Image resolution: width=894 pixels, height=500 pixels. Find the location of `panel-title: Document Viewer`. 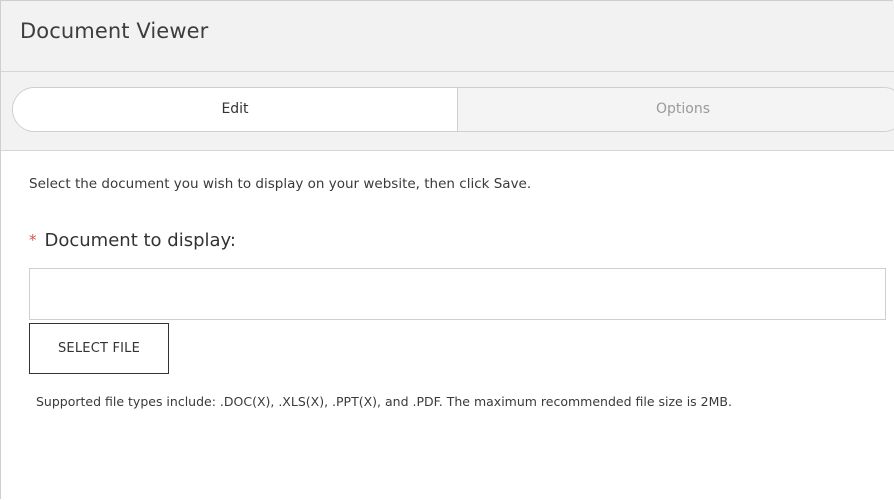

panel-title: Document Viewer is located at coordinates (114, 31).